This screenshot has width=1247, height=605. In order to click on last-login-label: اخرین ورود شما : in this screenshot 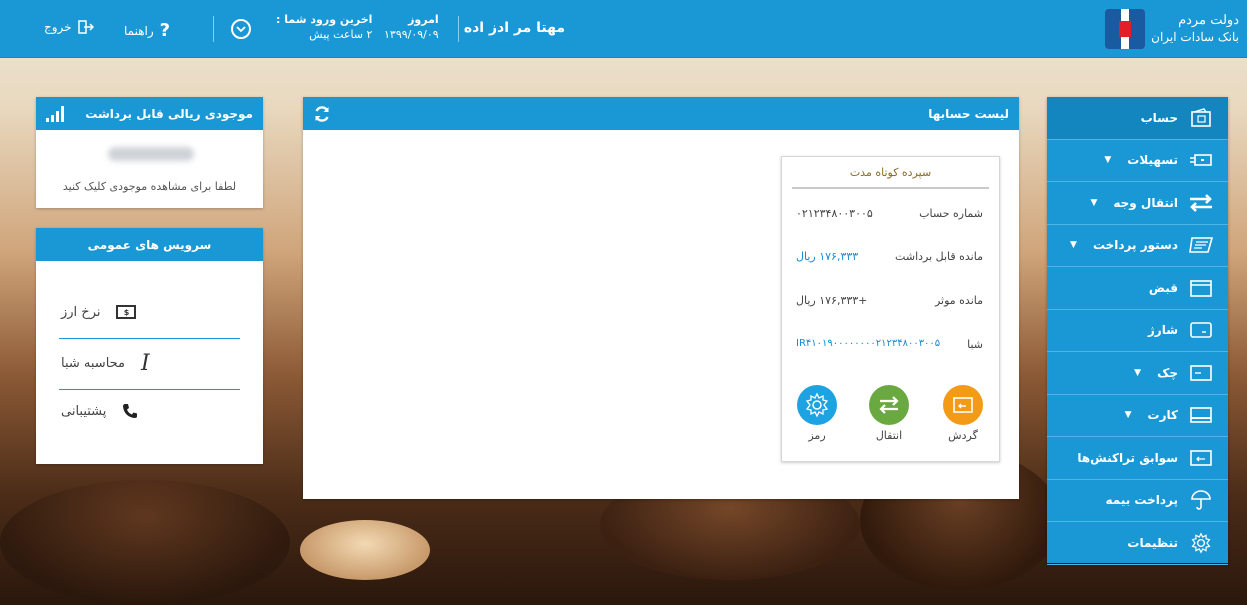, I will do `click(324, 19)`.